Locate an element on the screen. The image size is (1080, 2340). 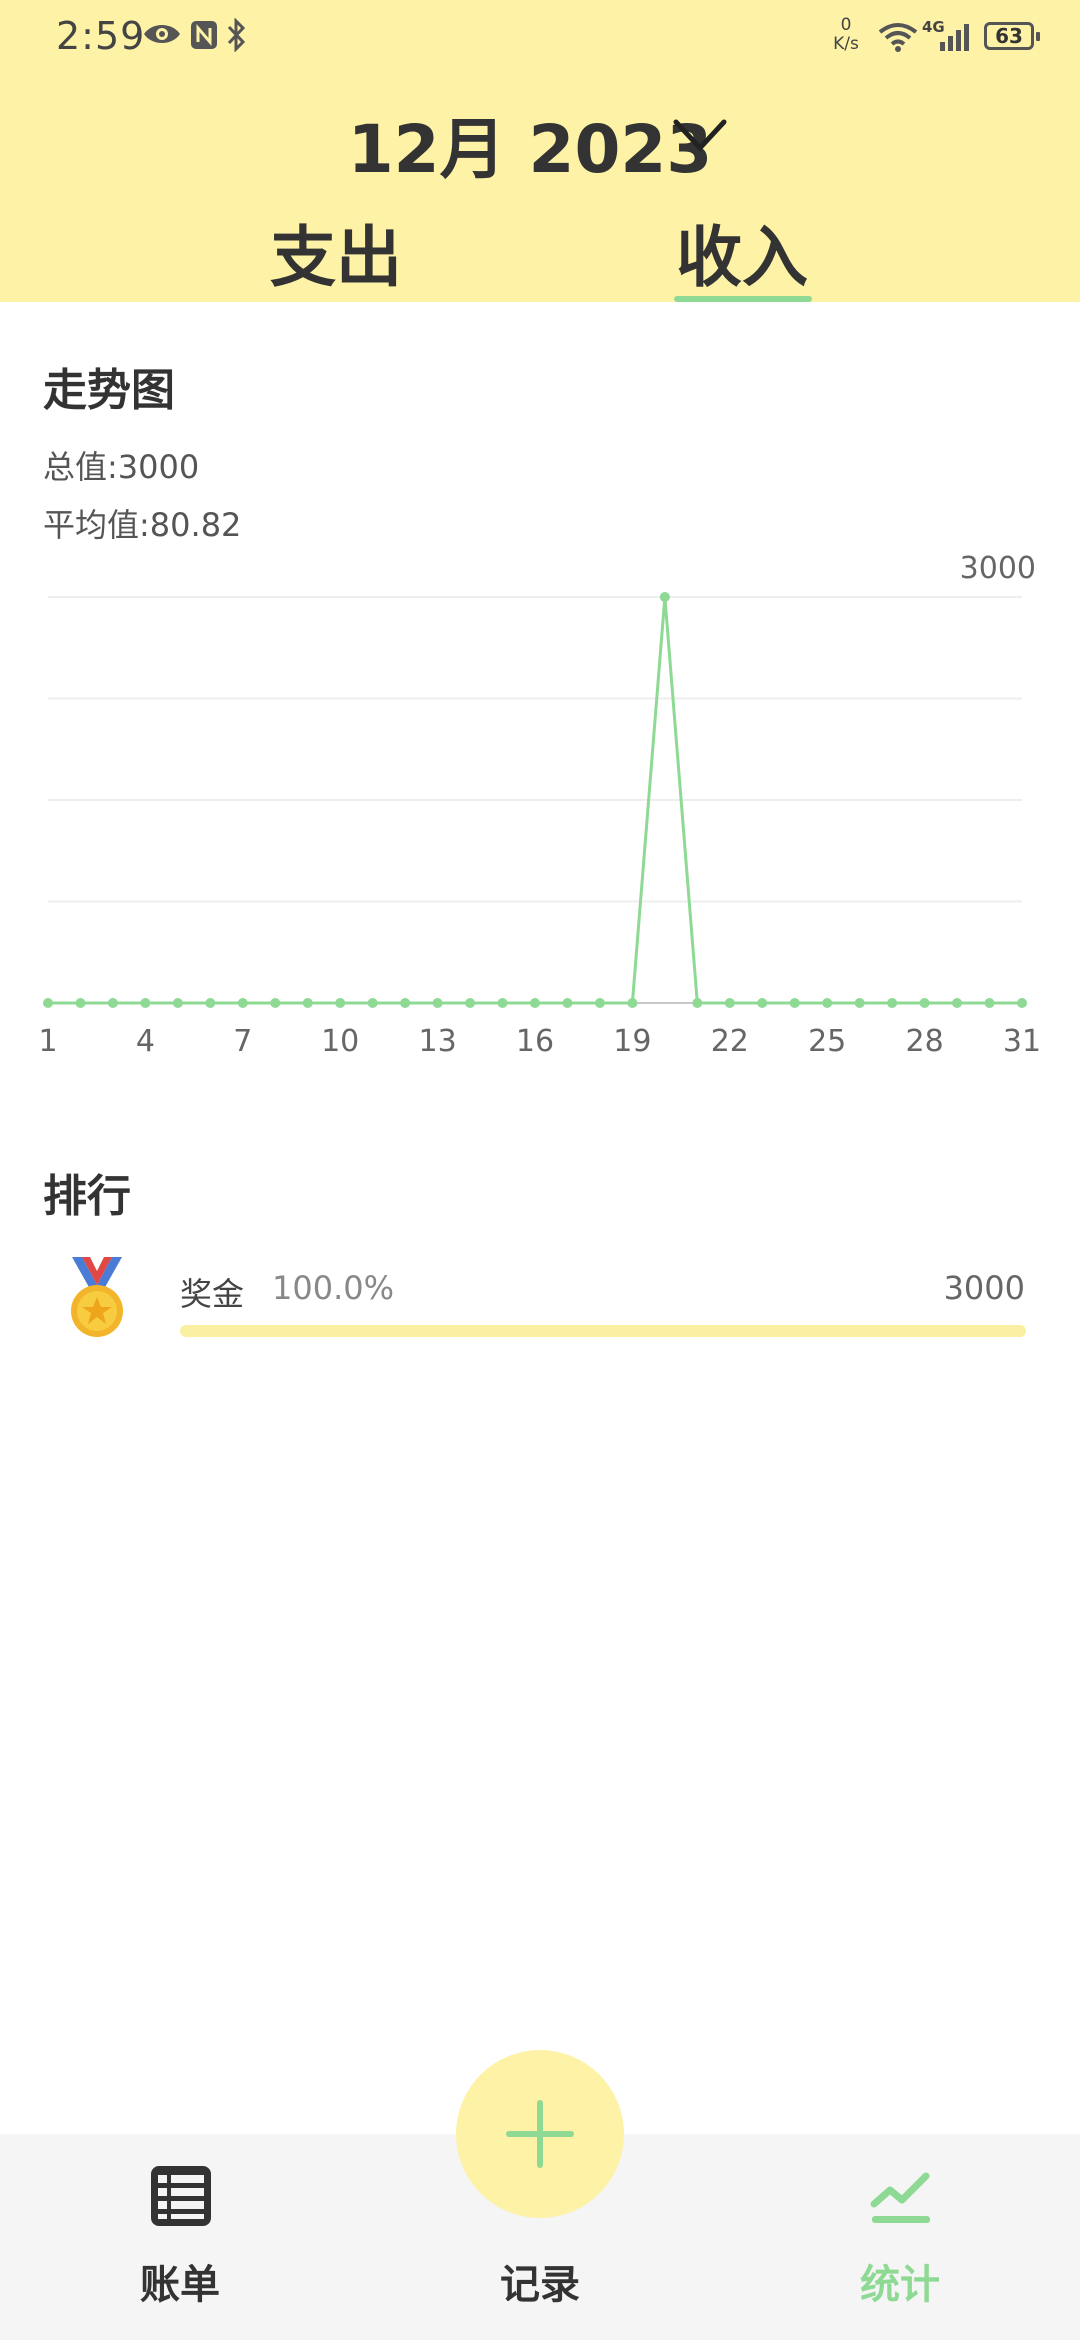
ranking-item: 奖金 100.0% 3000 is located at coordinates (540, 1310).